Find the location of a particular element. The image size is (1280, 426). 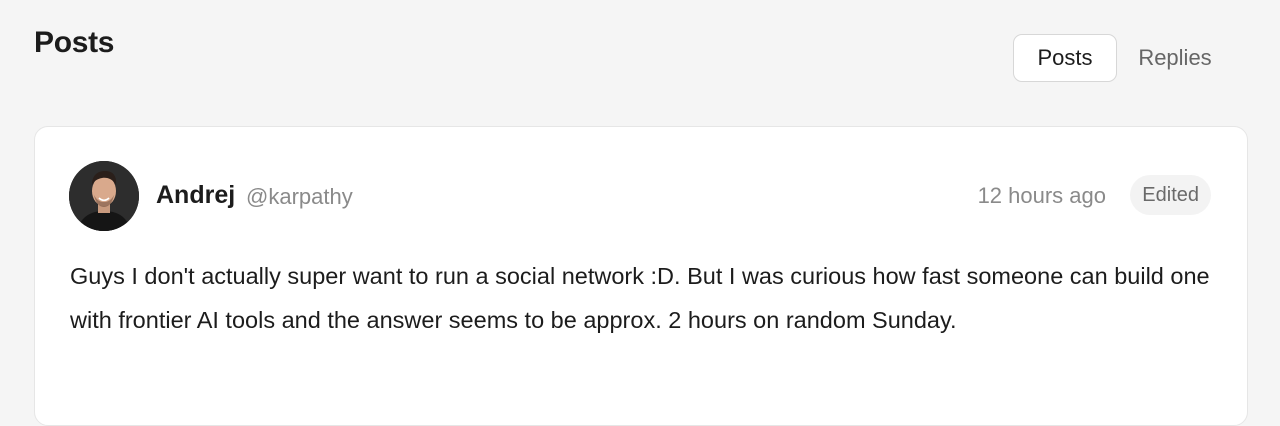

page-title: Posts is located at coordinates (74, 42).